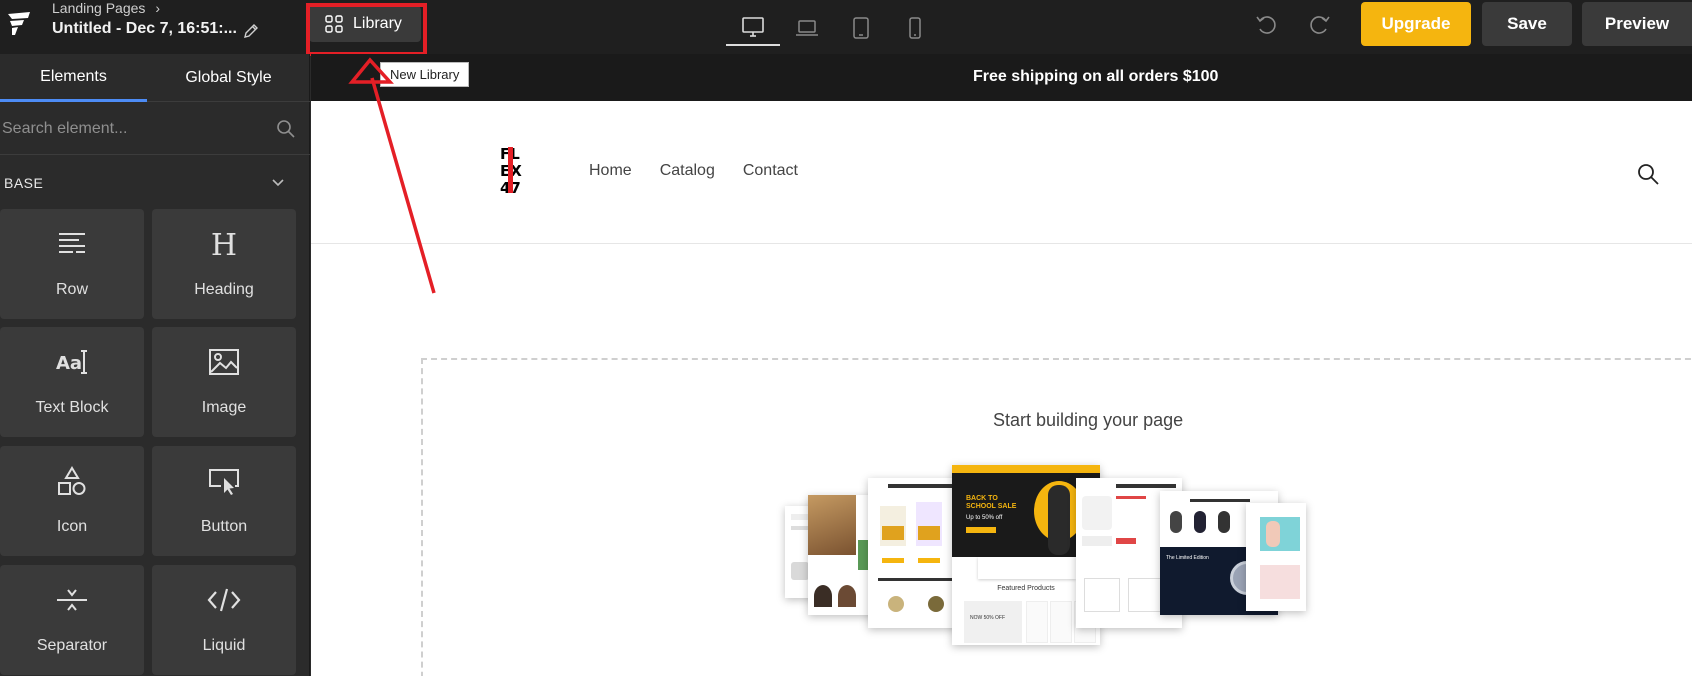  I want to click on desktop-view-button, so click(753, 28).